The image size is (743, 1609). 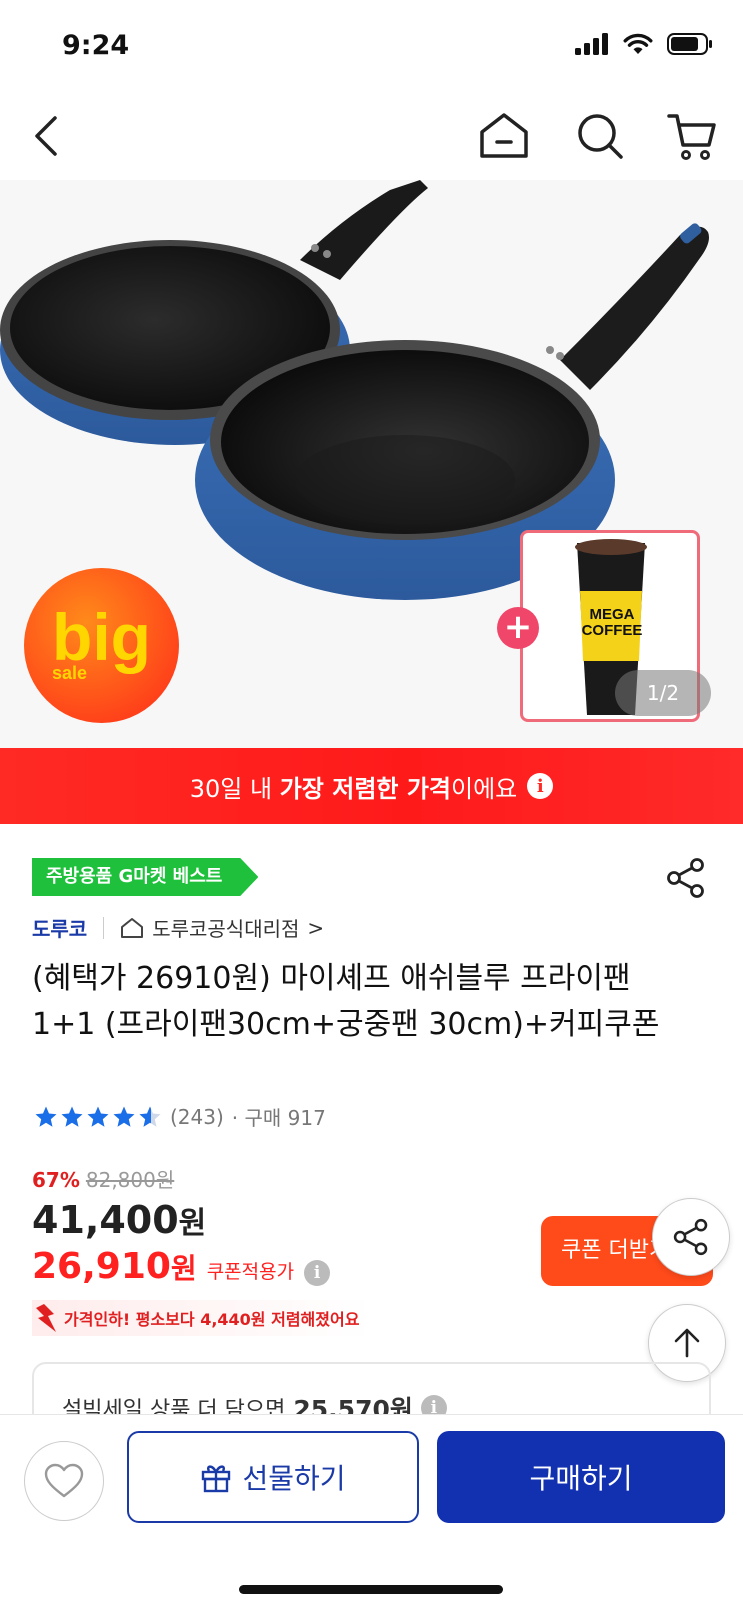 I want to click on buy-button: 구매하기, so click(x=581, y=1477).